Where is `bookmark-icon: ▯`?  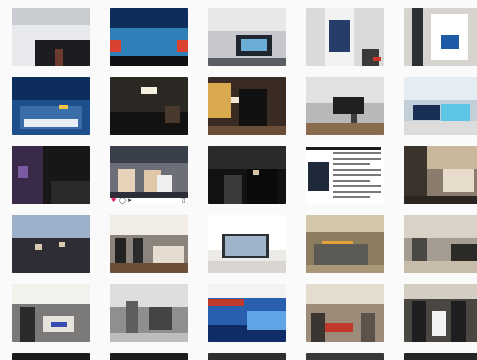
bookmark-icon: ▯ is located at coordinates (183, 201).